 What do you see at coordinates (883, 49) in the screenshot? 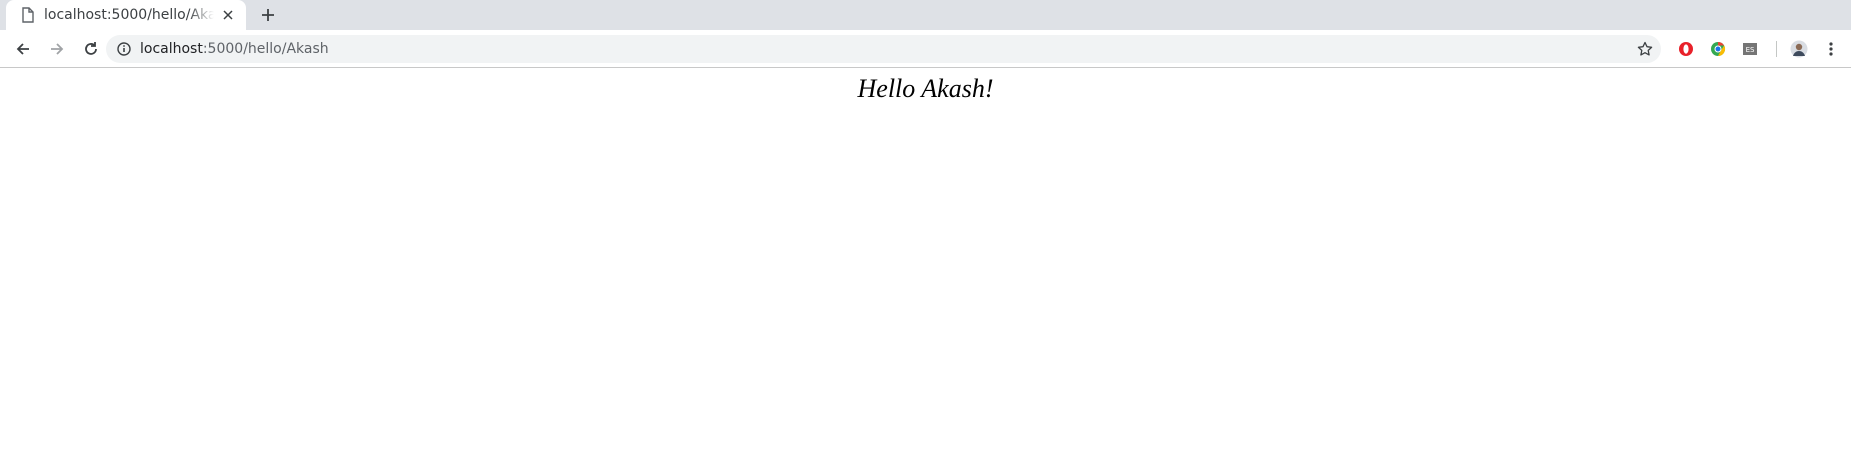
I see `address-bar: localhost:5000/hello/Akash` at bounding box center [883, 49].